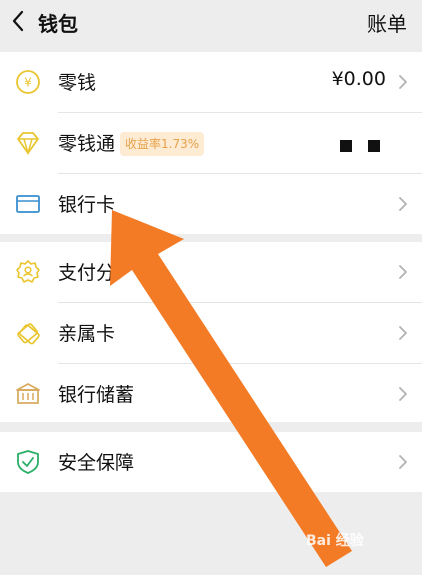 The height and width of the screenshot is (575, 422). I want to click on pay-score-label: 支付分, so click(87, 273).